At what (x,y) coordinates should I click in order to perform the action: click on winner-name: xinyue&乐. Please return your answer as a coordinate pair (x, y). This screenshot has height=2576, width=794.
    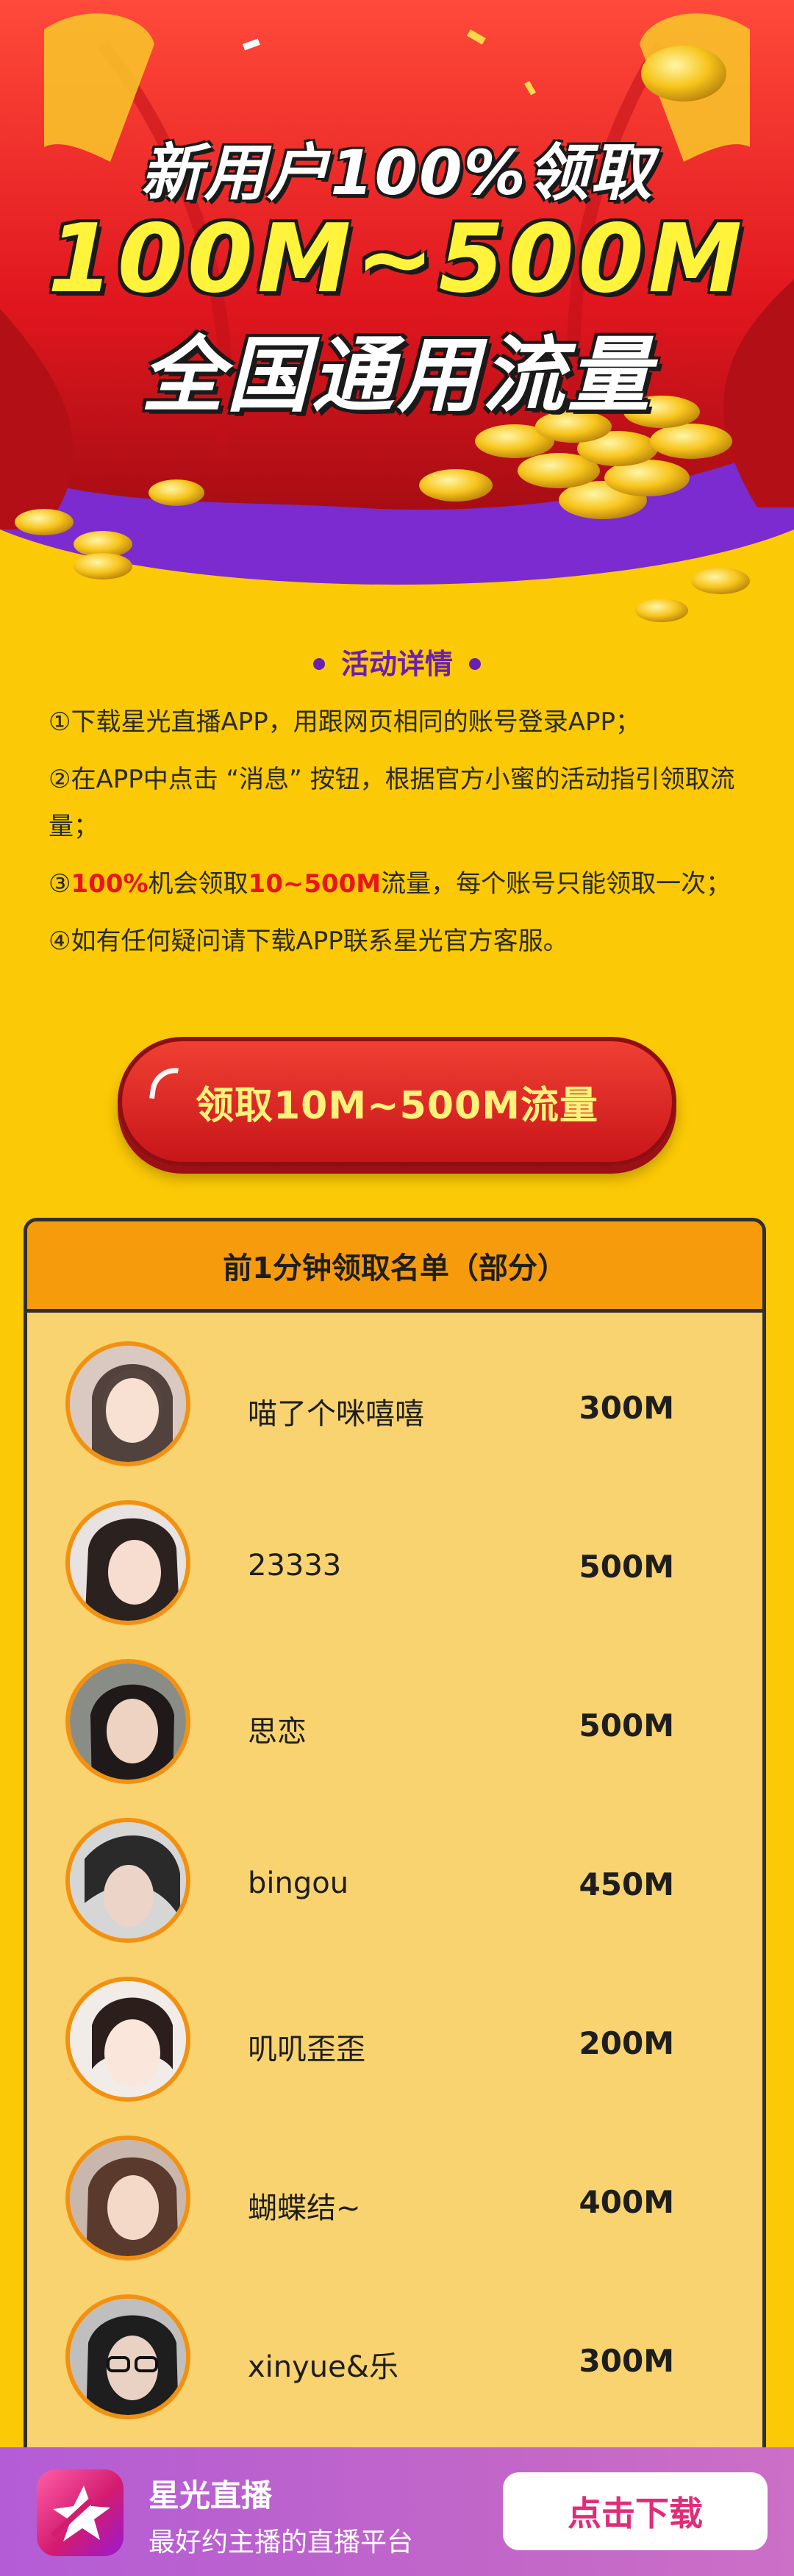
    Looking at the image, I should click on (323, 2367).